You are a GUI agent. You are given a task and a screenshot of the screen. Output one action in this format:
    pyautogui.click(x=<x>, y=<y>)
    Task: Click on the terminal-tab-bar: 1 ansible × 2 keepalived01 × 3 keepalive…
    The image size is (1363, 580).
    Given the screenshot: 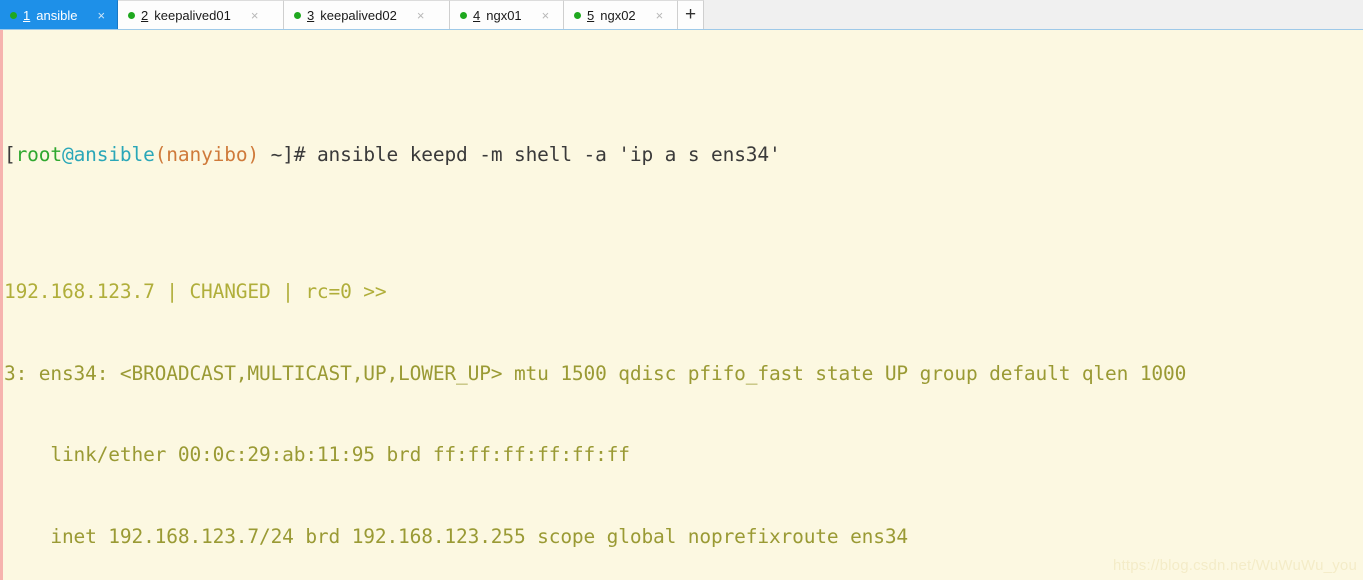 What is the action you would take?
    pyautogui.click(x=681, y=15)
    